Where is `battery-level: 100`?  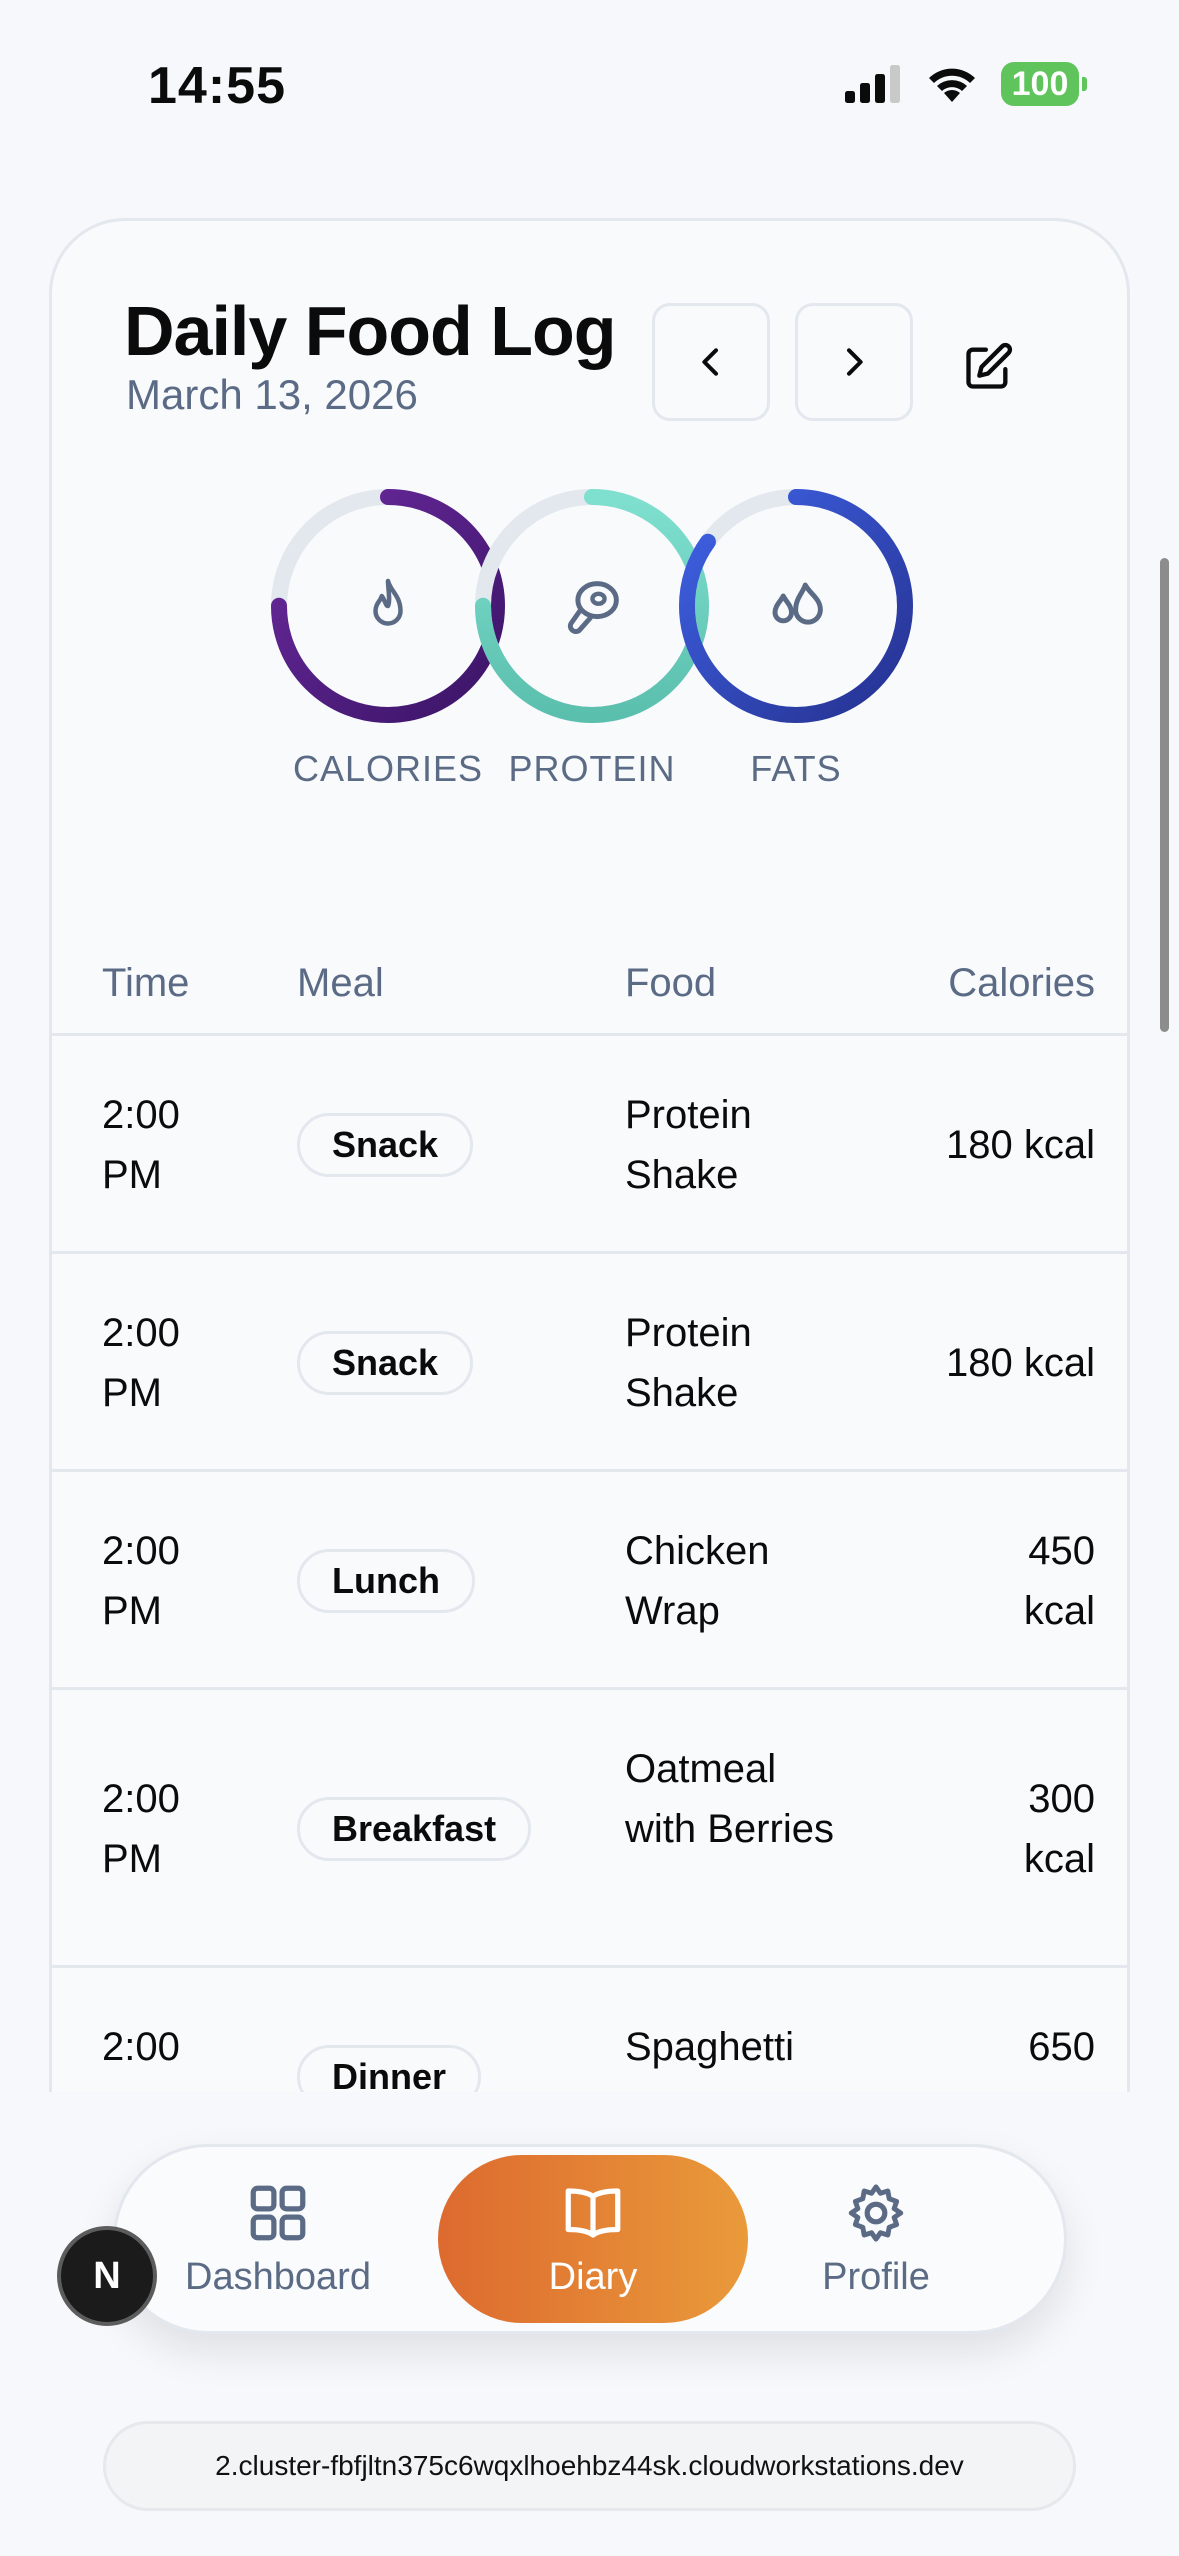 battery-level: 100 is located at coordinates (1040, 83).